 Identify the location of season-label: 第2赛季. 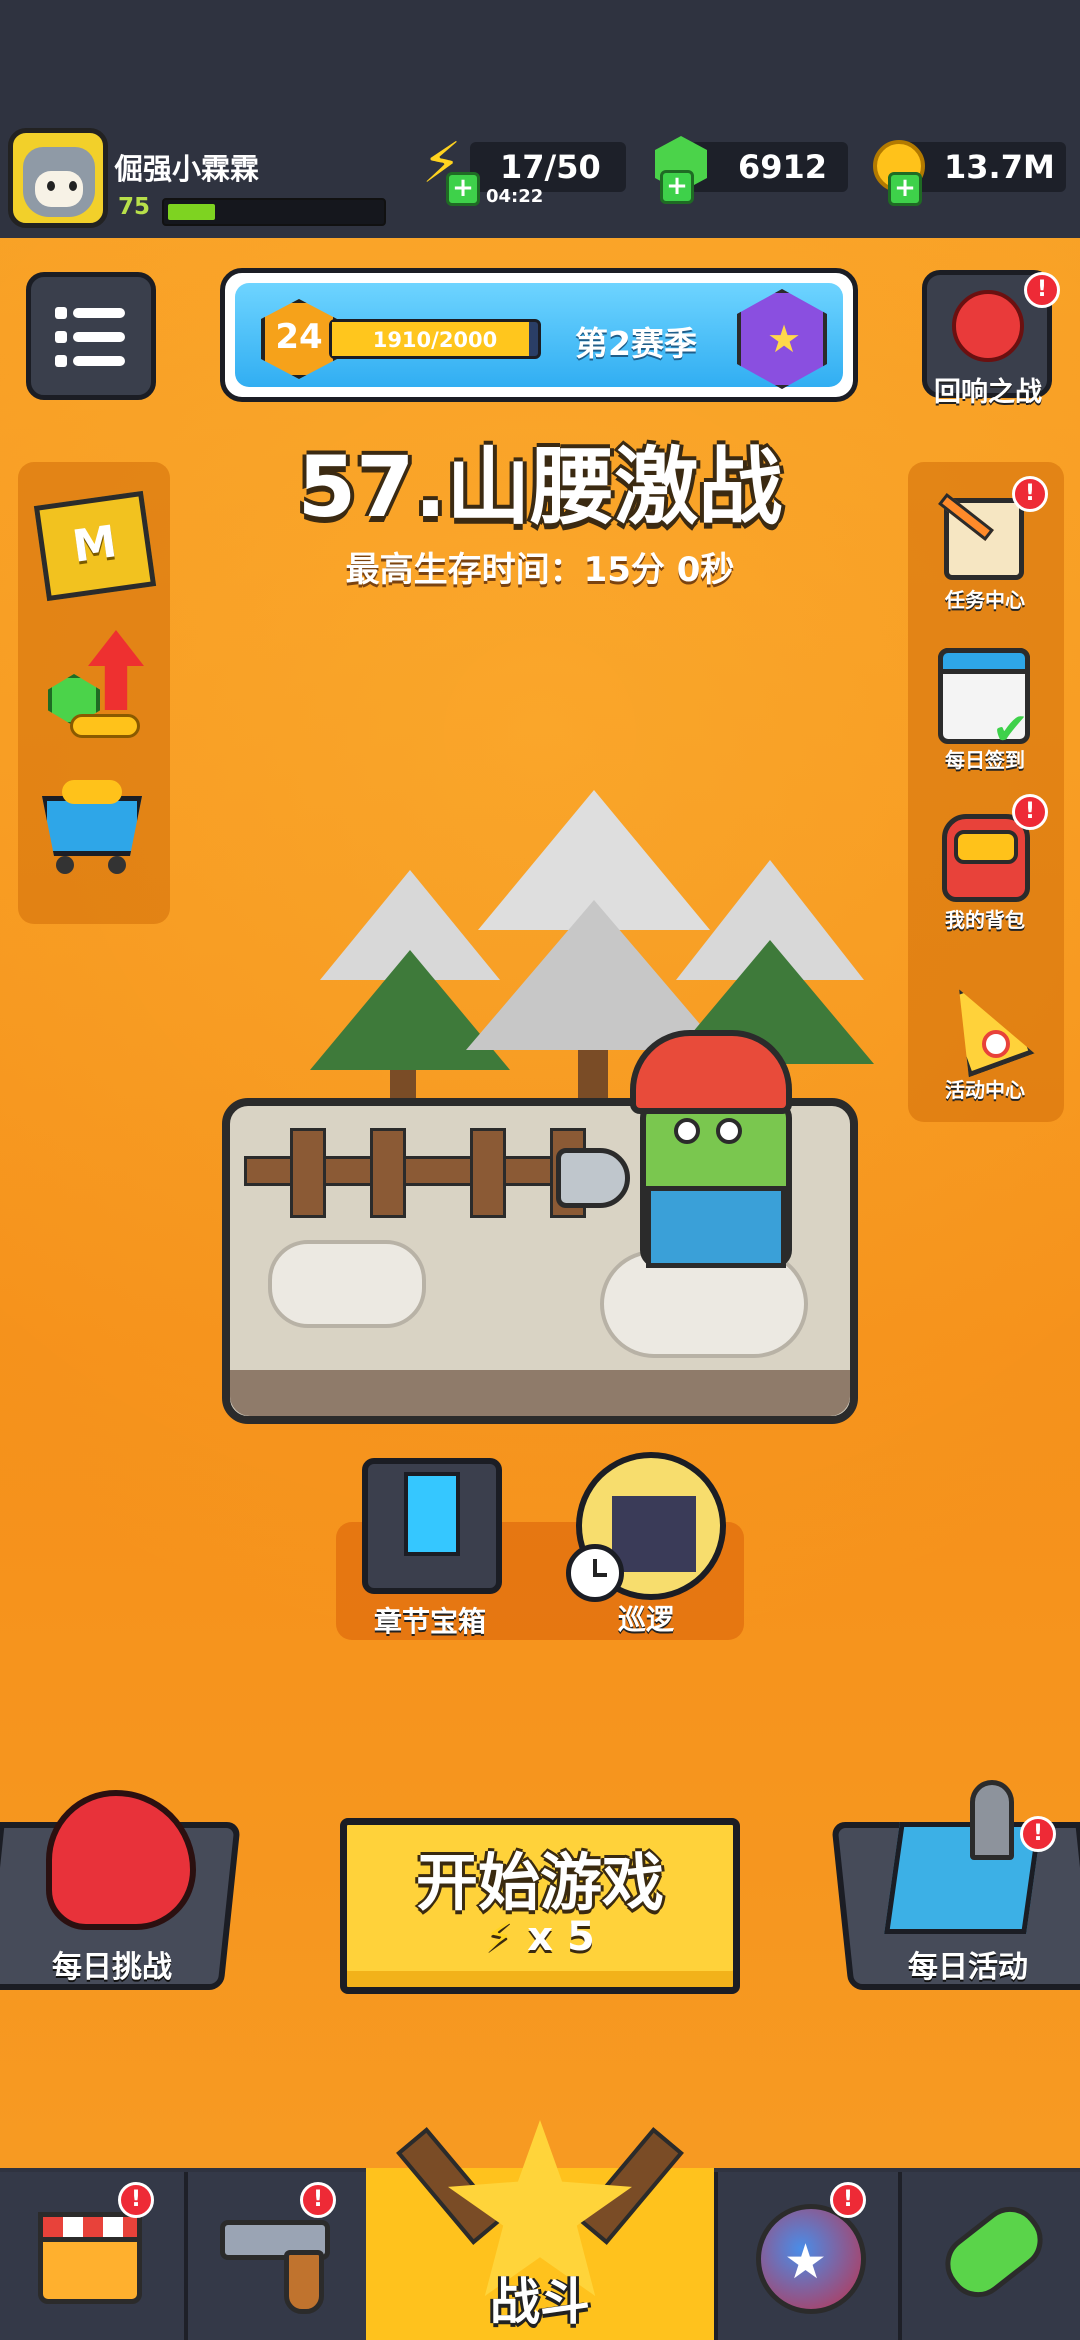
(636, 343).